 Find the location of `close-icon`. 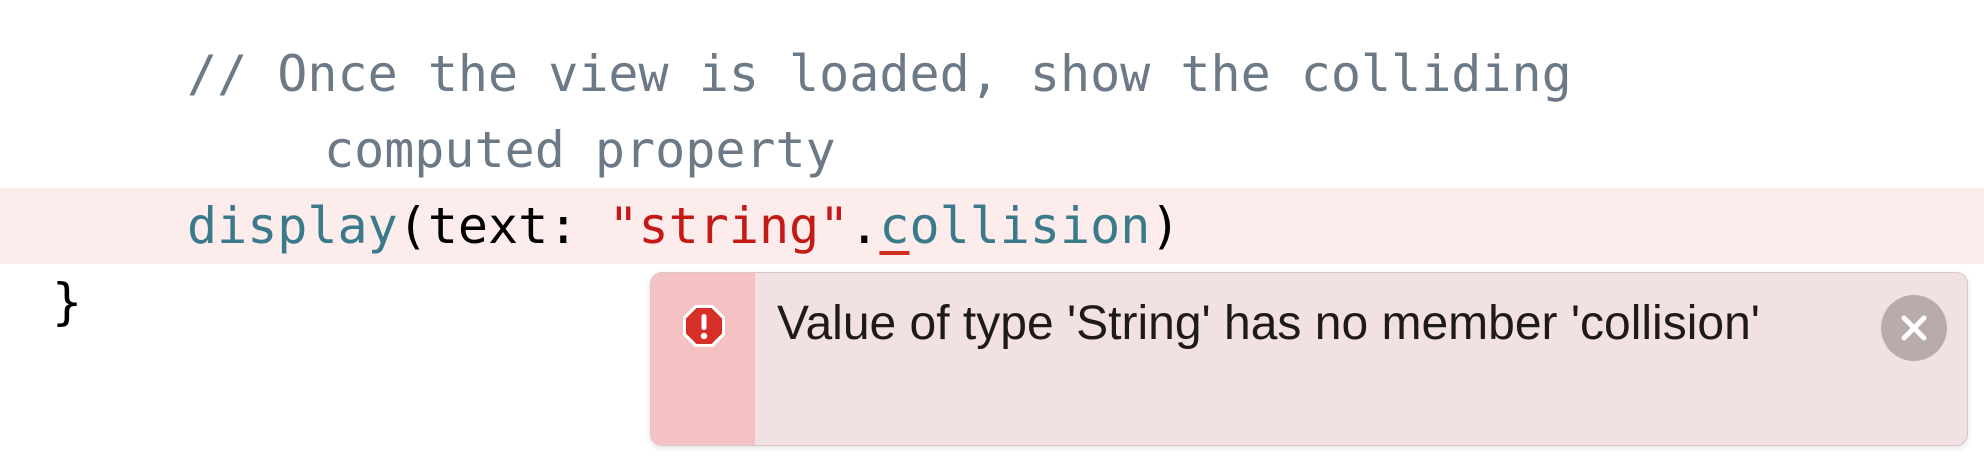

close-icon is located at coordinates (1914, 328).